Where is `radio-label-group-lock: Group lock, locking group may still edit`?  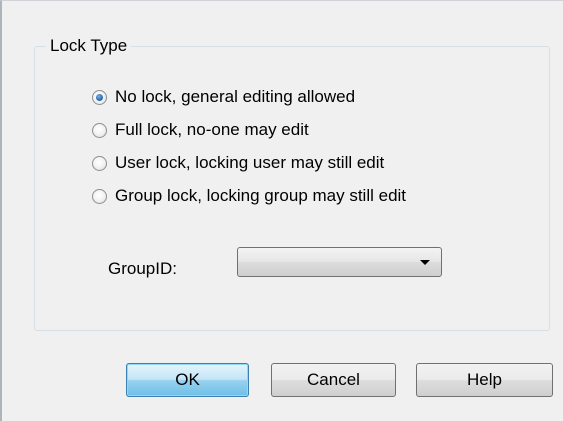
radio-label-group-lock: Group lock, locking group may still edit is located at coordinates (261, 195).